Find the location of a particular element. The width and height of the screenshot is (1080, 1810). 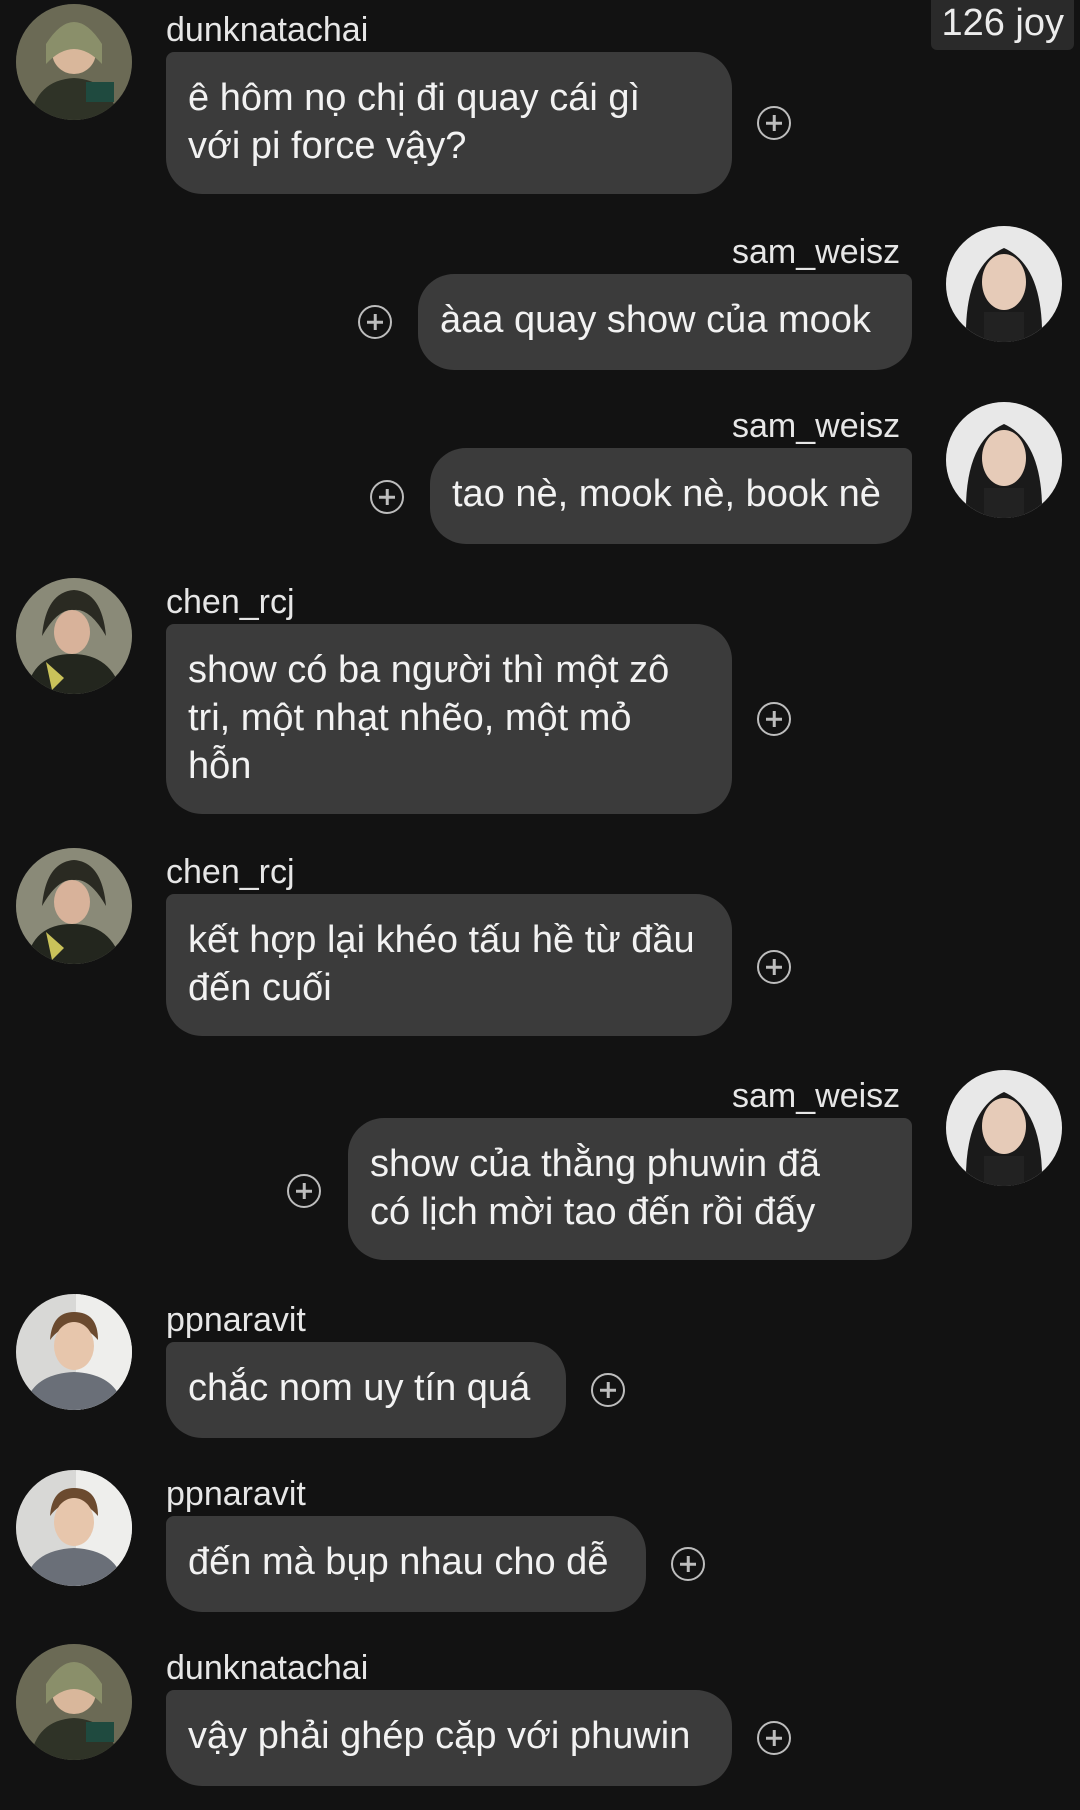

message-text: đến cuối is located at coordinates (260, 988).